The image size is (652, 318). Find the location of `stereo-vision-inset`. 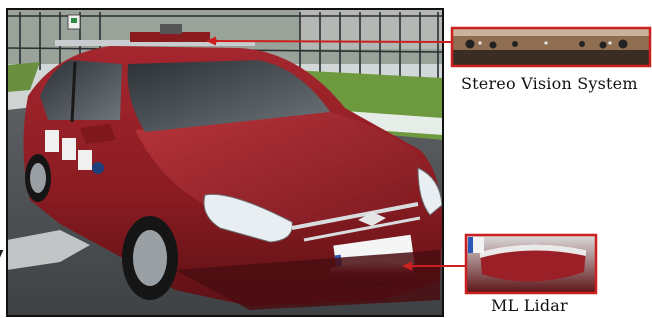

stereo-vision-inset is located at coordinates (551, 47).